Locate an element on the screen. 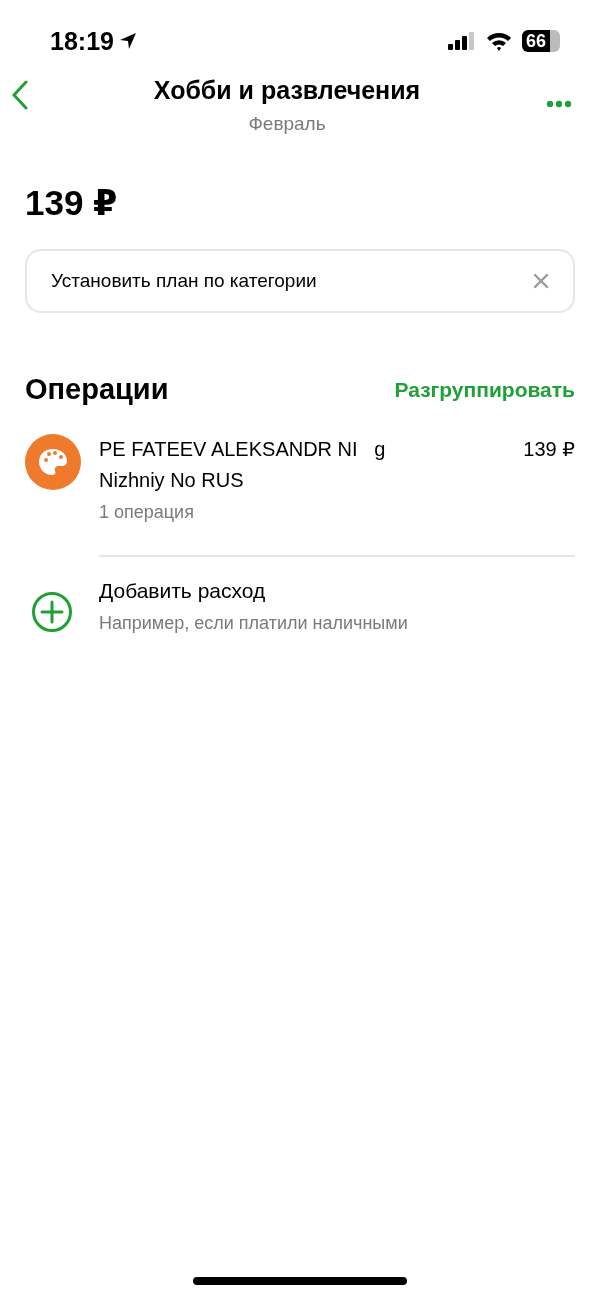 This screenshot has width=600, height=1297. operation-row: PE FATEEV ALEKSANDR NI g Nizhniy No RUS 139 ₽ 1 операция is located at coordinates (300, 464).